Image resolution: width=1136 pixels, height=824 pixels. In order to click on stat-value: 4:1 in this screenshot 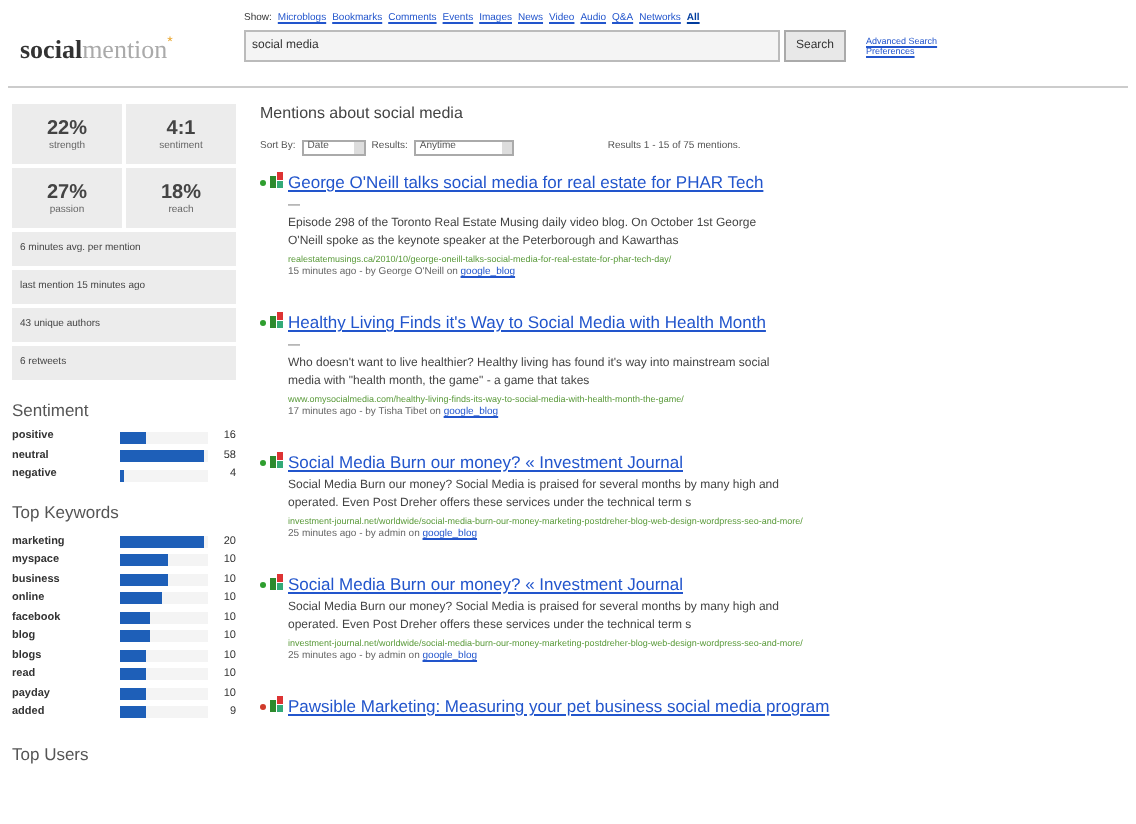, I will do `click(181, 128)`.